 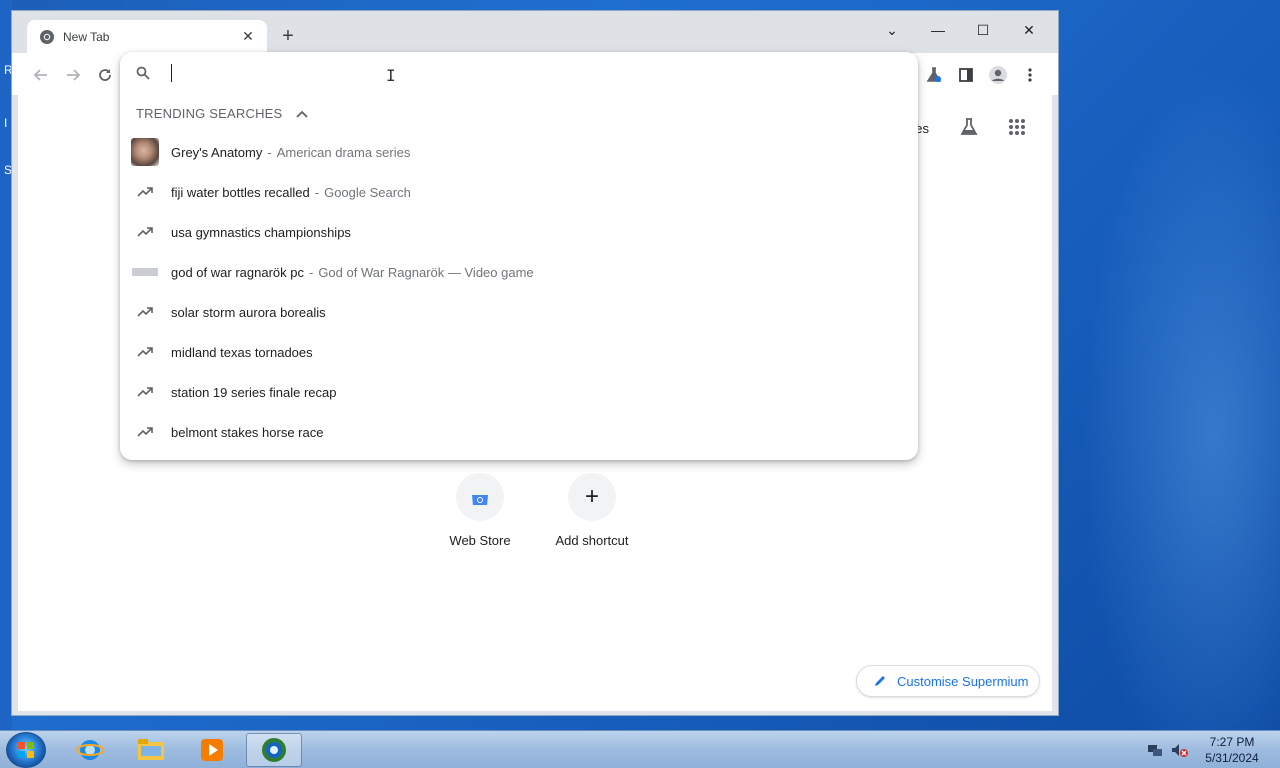 I want to click on taskbar-media-player, so click(x=212, y=750).